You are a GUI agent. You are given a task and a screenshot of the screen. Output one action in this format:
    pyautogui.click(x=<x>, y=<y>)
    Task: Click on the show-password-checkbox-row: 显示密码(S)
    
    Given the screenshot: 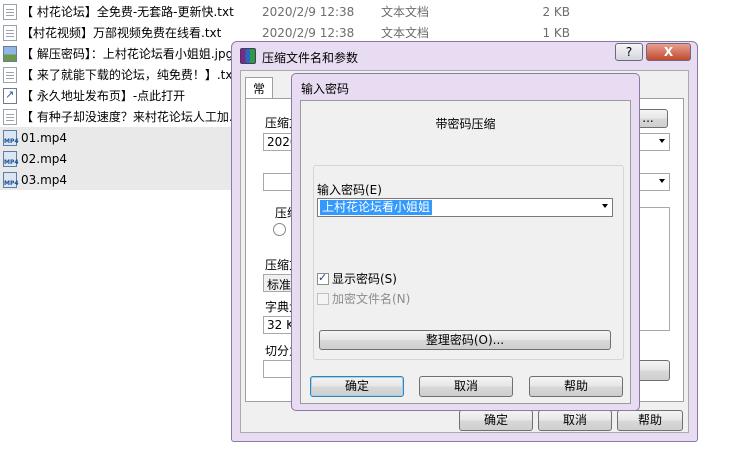 What is the action you would take?
    pyautogui.click(x=357, y=278)
    